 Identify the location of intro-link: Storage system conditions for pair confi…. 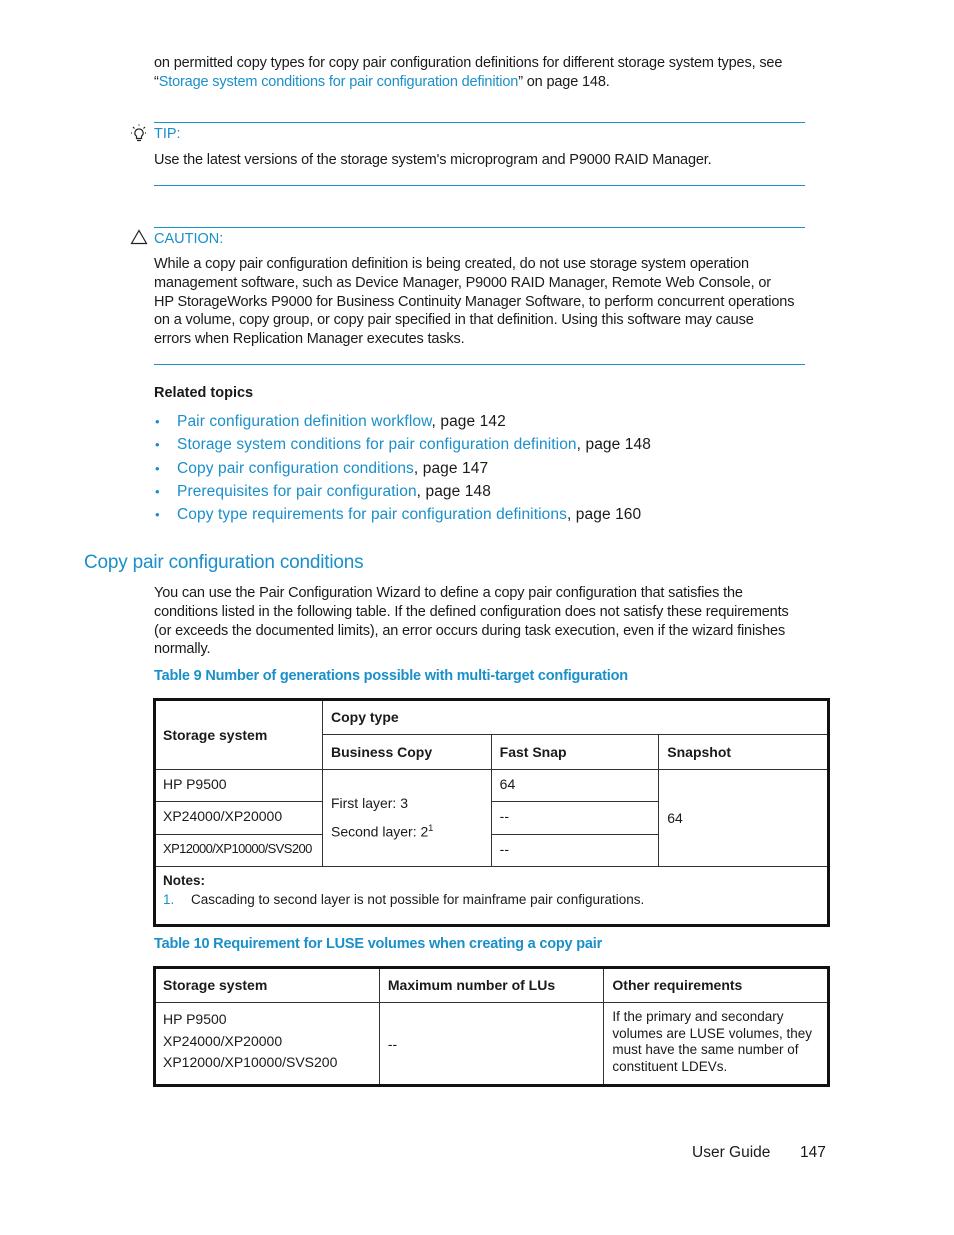
(339, 82).